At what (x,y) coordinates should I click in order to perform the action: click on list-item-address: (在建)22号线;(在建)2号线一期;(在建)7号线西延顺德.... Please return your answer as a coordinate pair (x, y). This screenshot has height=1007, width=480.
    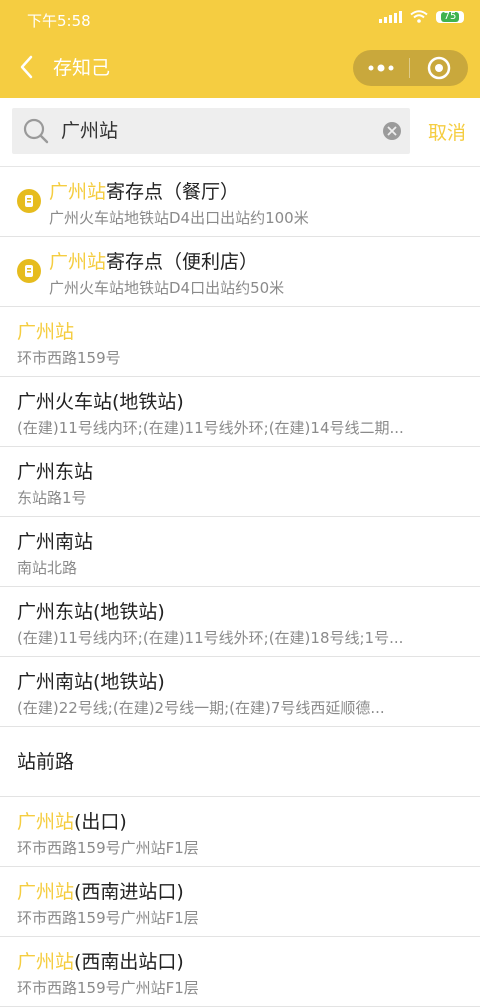
    Looking at the image, I should click on (201, 708).